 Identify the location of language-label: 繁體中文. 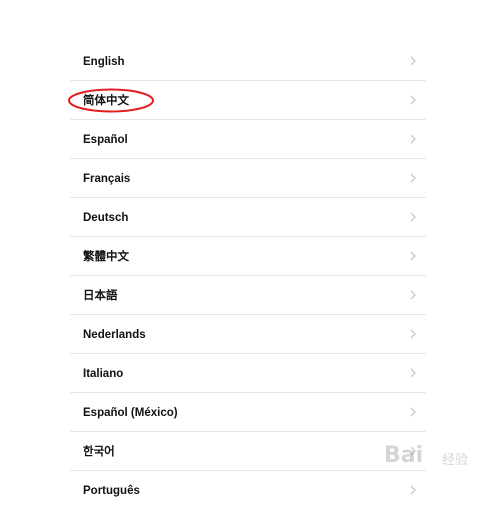
(106, 257).